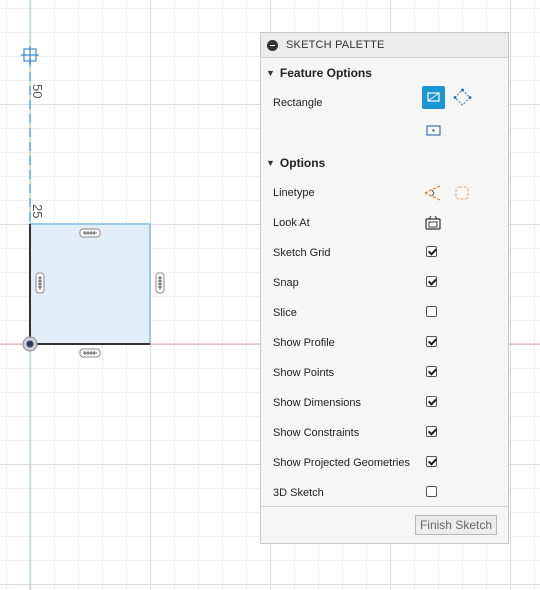  I want to click on options-heading: Options, so click(302, 163).